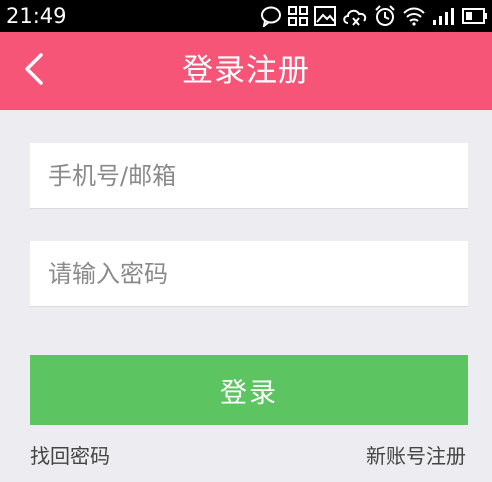  Describe the element at coordinates (249, 390) in the screenshot. I see `login-button: 登录` at that location.